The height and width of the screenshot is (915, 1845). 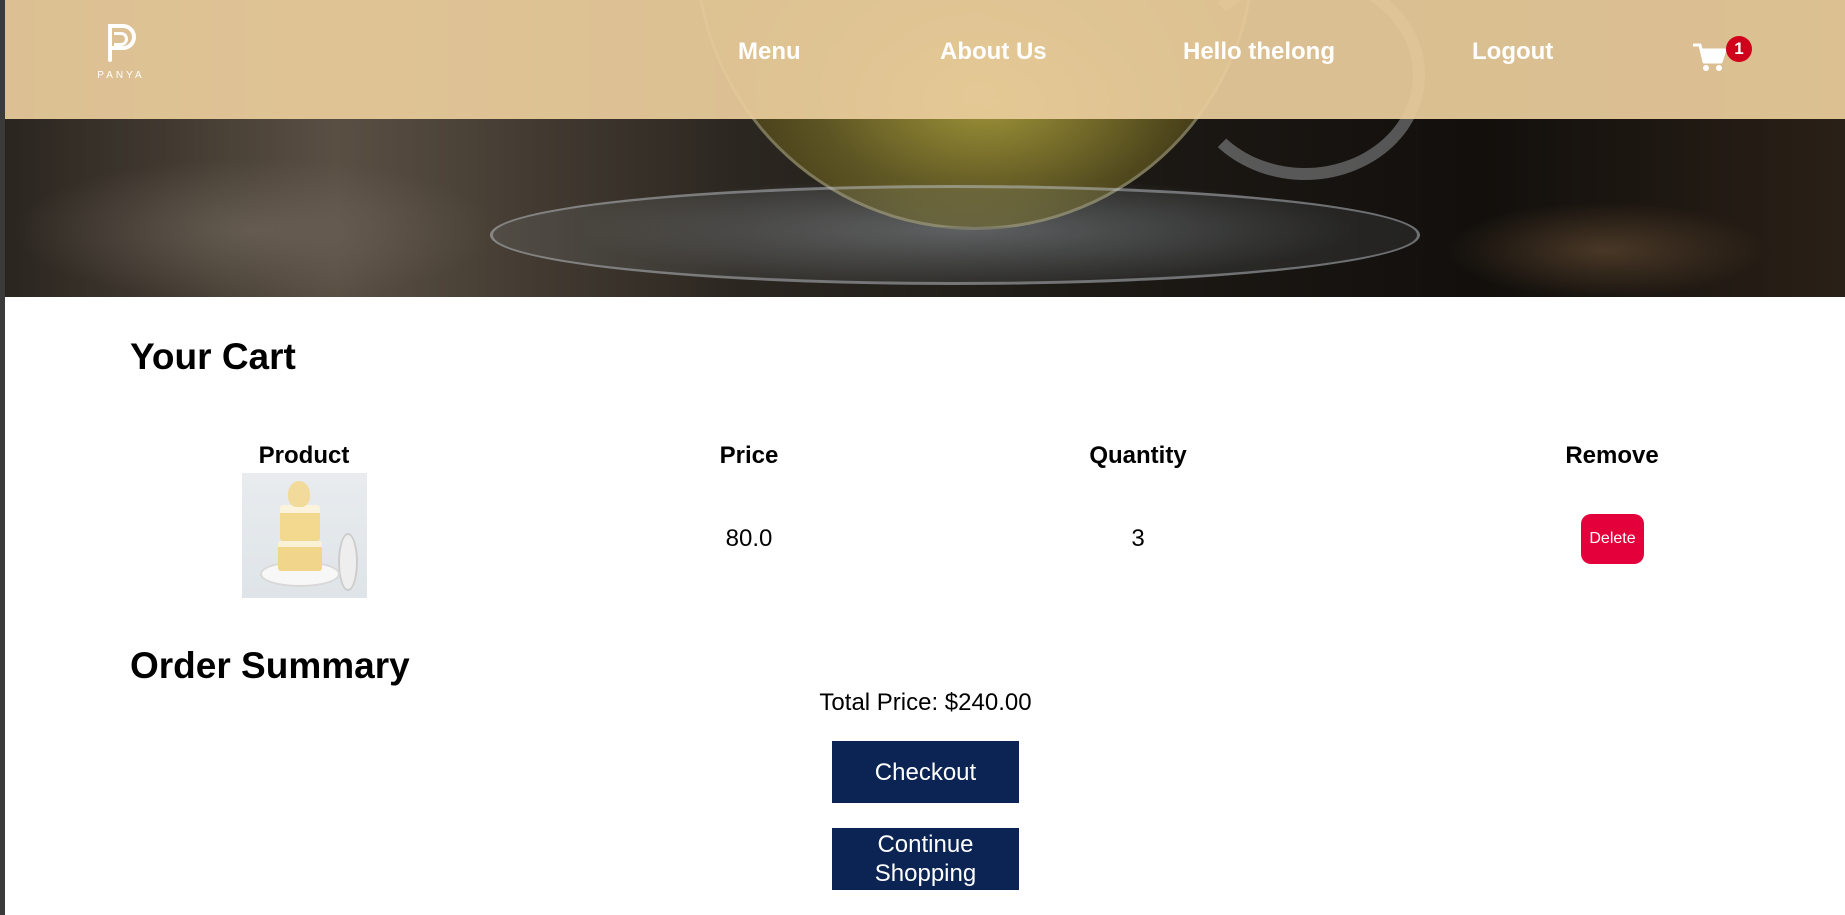 I want to click on order-summary-title: Order Summary, so click(x=270, y=665).